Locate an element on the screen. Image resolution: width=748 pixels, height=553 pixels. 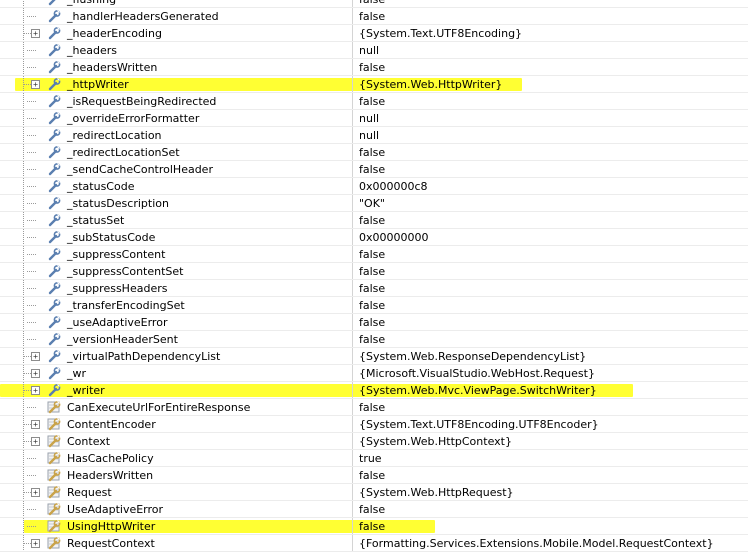
watch-row: HasCachePolicy true is located at coordinates (374, 458).